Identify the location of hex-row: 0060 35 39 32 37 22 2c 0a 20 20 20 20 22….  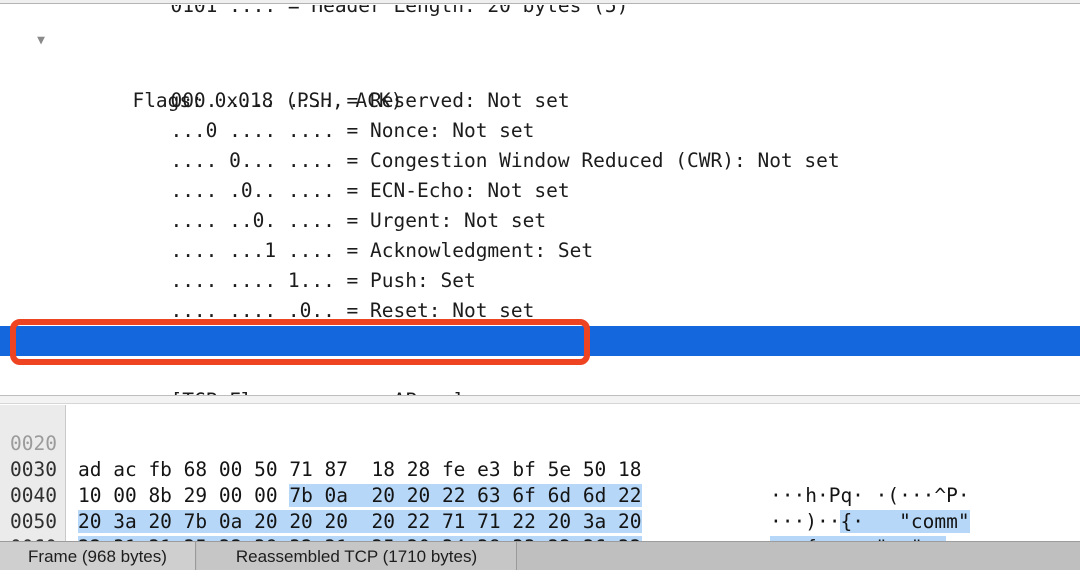
(540, 539).